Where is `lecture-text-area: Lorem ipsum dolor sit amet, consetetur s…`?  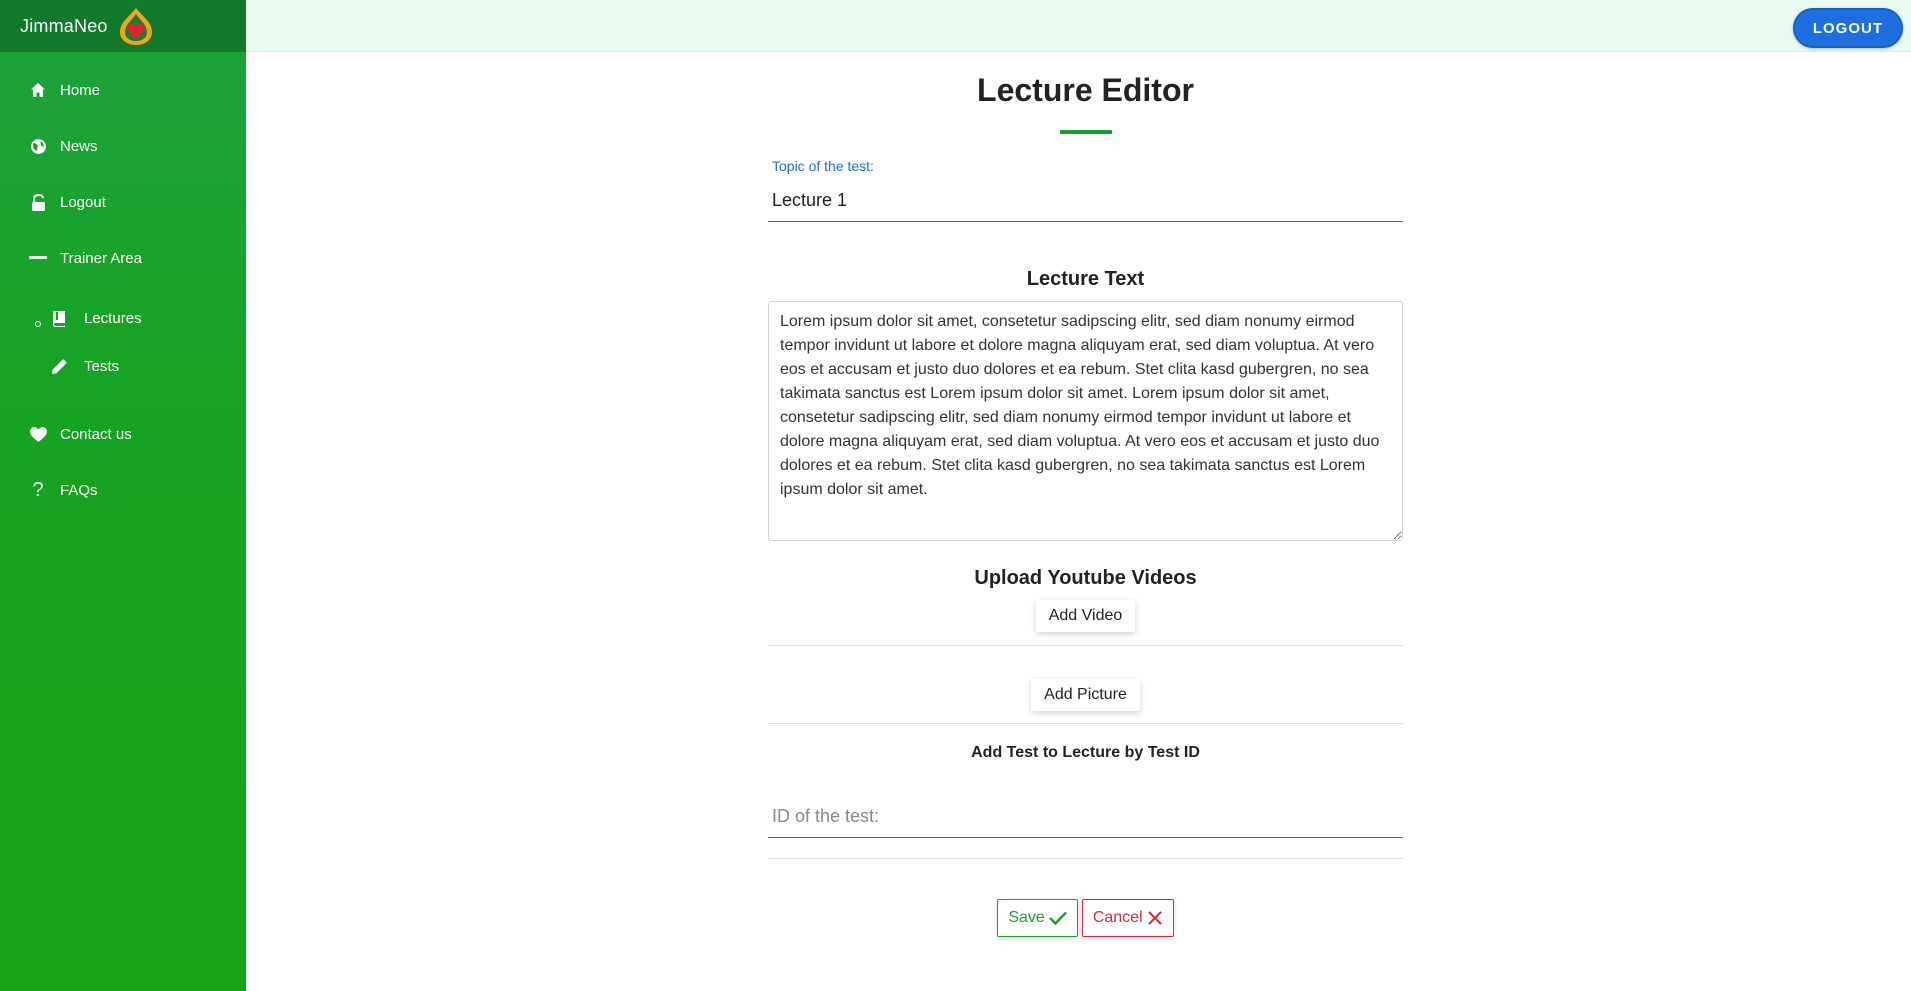 lecture-text-area: Lorem ipsum dolor sit amet, consetetur s… is located at coordinates (1085, 421).